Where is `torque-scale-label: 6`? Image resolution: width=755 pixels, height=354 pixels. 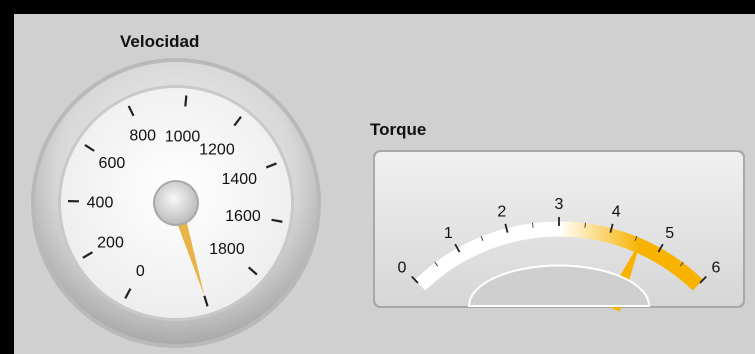 torque-scale-label: 6 is located at coordinates (716, 267).